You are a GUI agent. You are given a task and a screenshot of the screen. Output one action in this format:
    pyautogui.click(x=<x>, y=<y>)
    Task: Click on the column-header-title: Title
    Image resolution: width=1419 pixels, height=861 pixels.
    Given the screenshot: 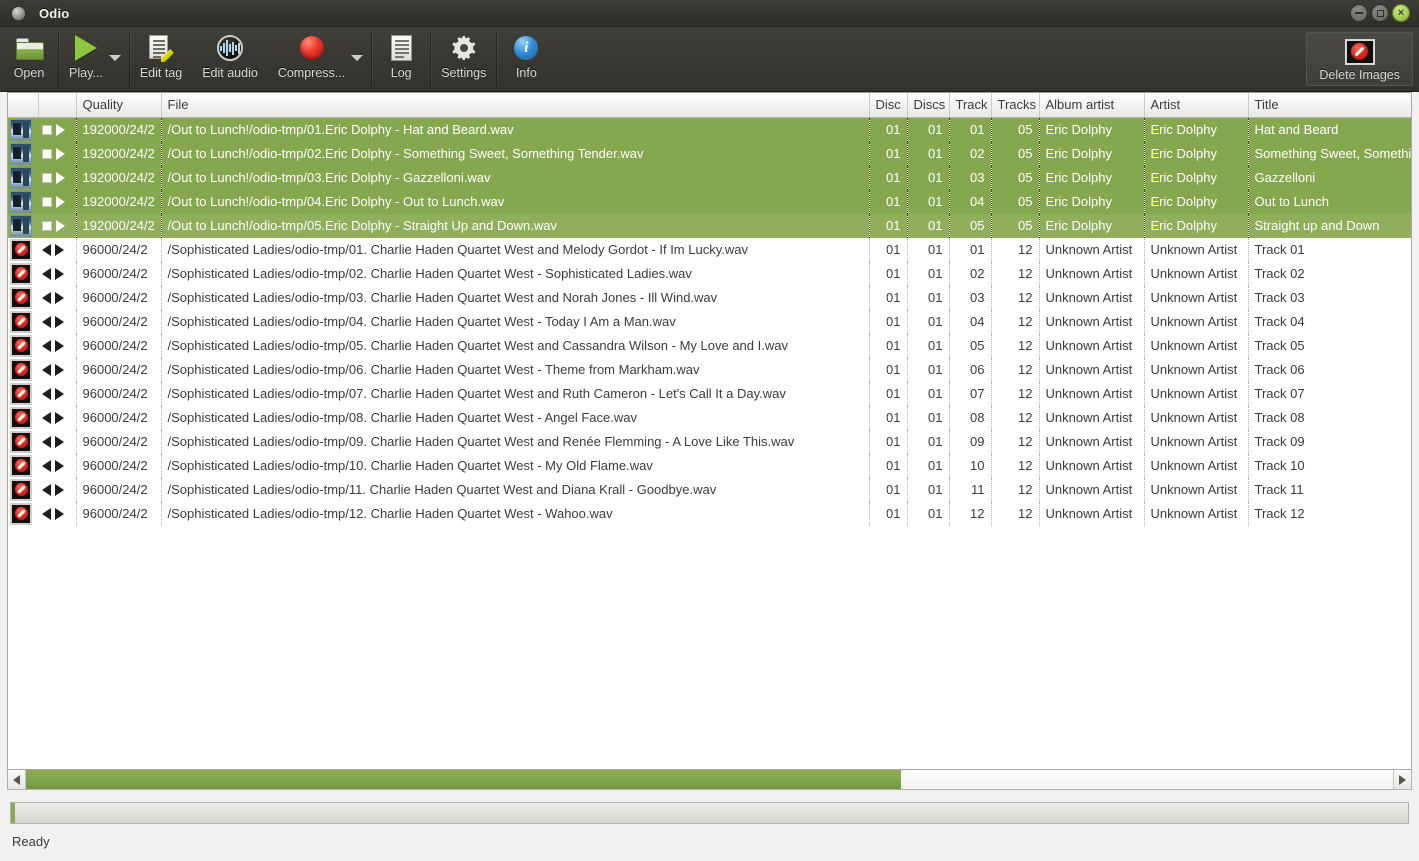 What is the action you would take?
    pyautogui.click(x=1329, y=105)
    